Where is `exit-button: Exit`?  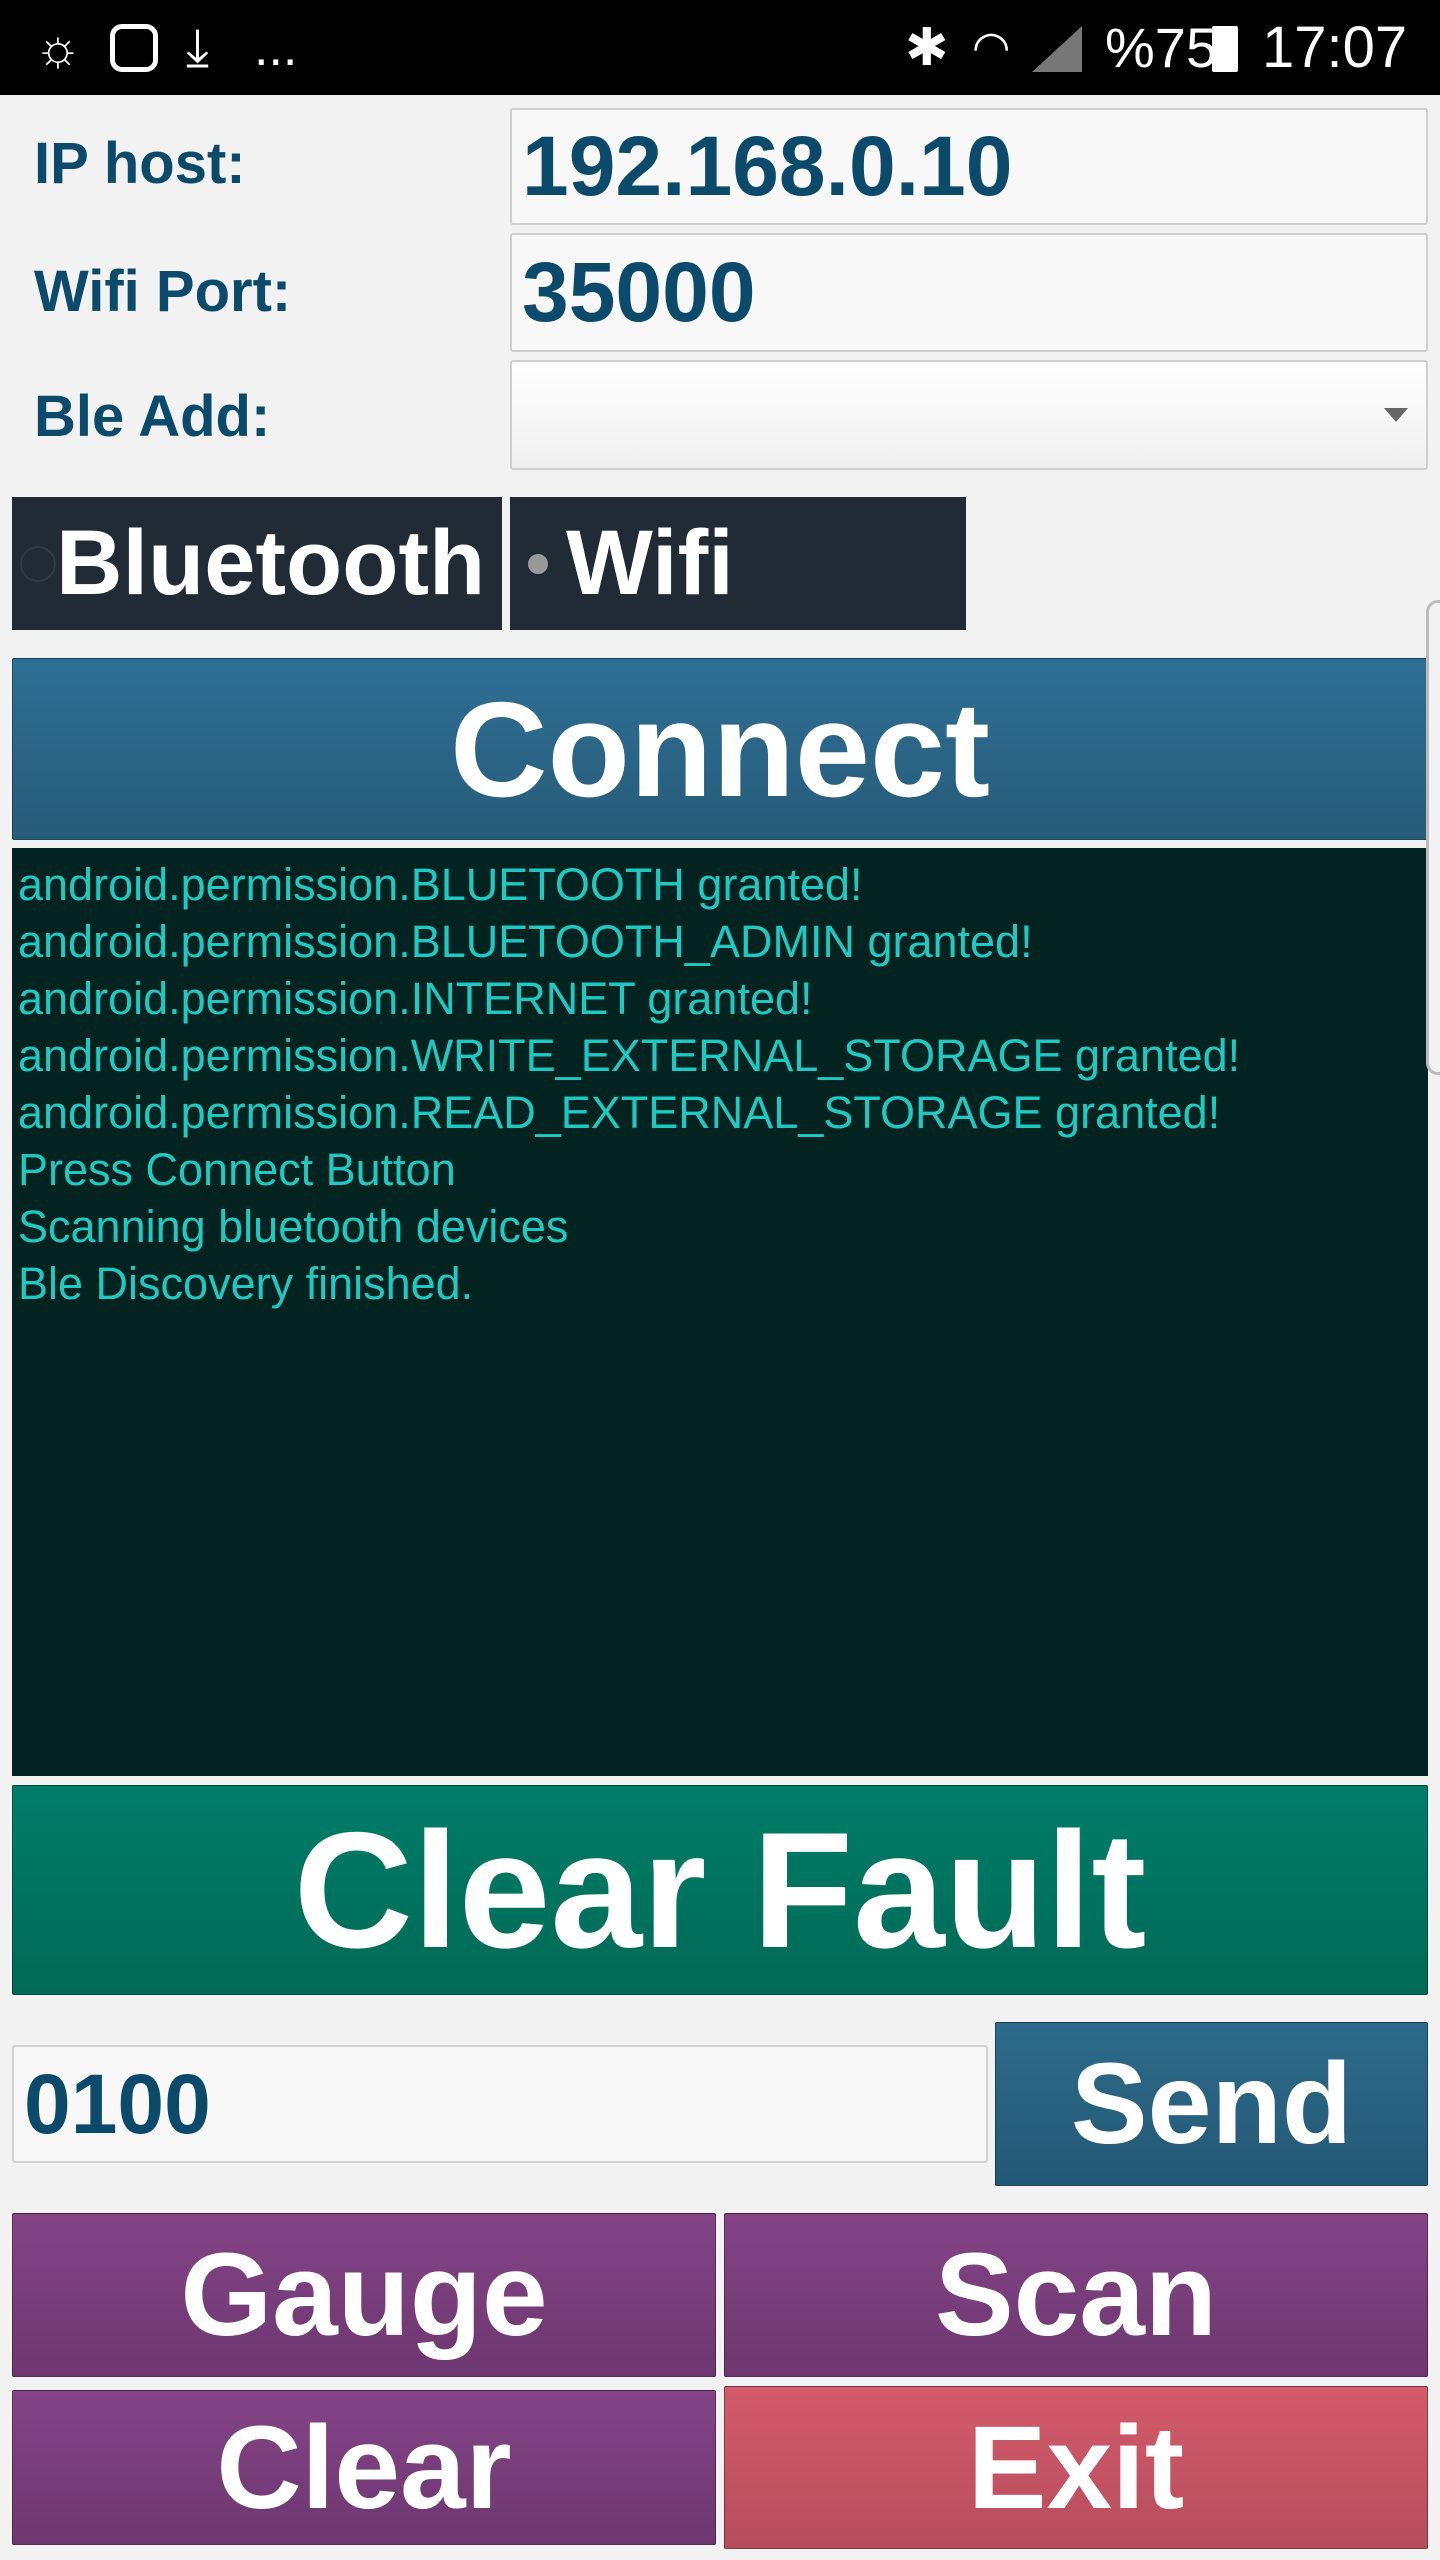
exit-button: Exit is located at coordinates (1076, 2467).